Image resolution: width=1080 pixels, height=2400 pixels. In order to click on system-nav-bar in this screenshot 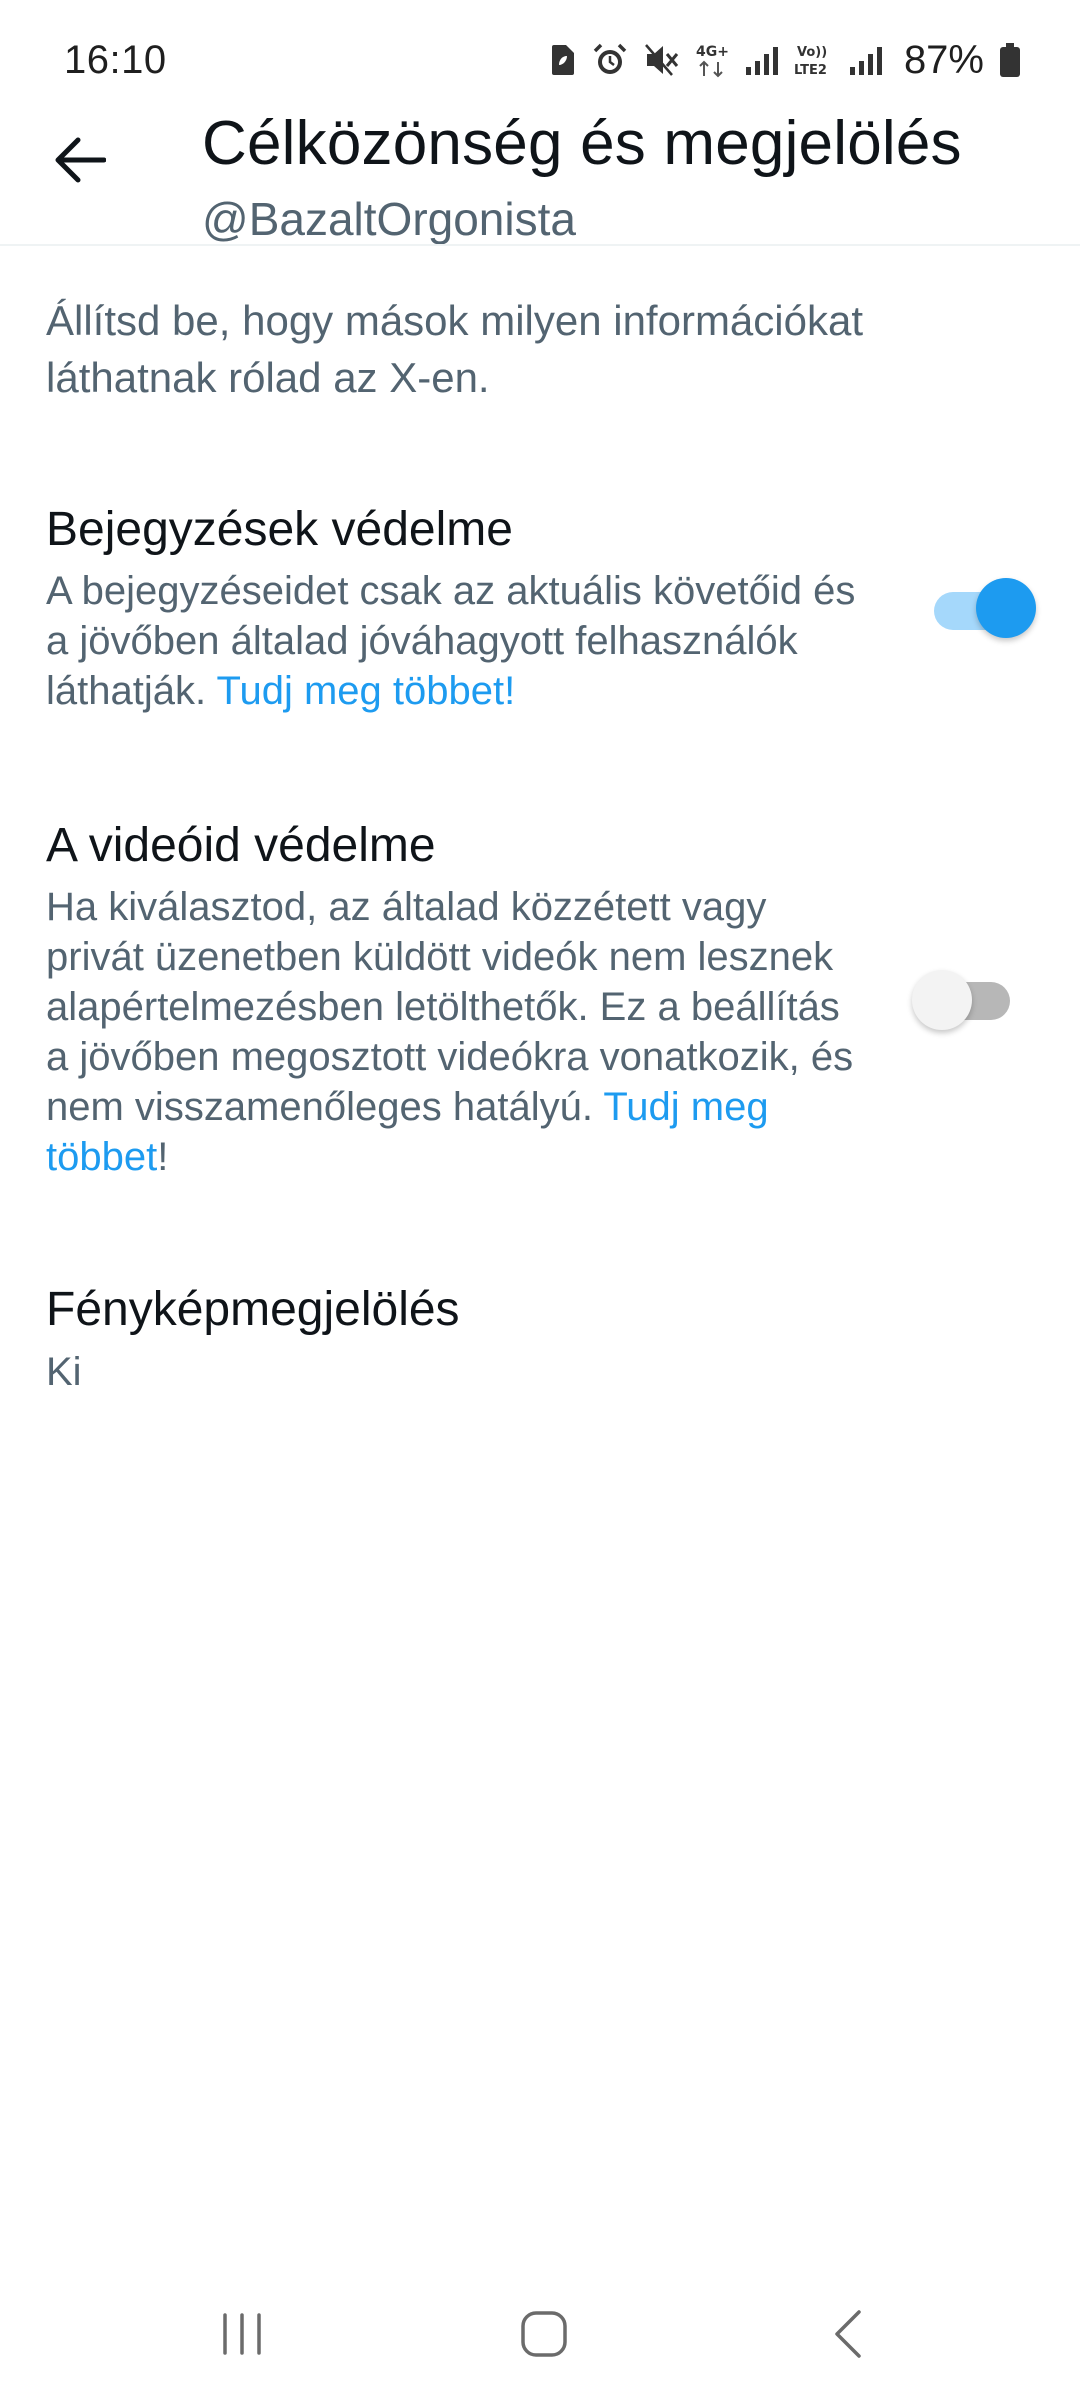, I will do `click(540, 2335)`.